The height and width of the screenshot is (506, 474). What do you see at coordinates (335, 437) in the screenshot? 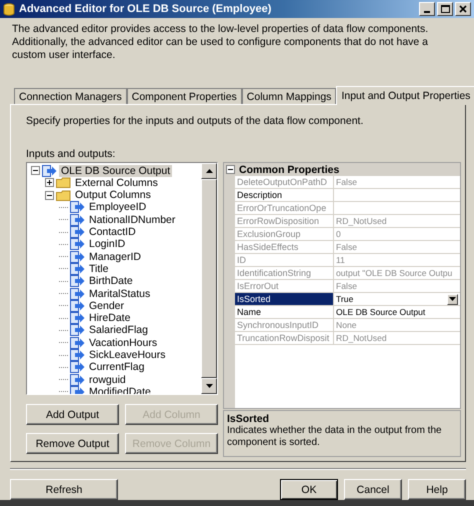
I see `help-text: Indicates whether the data in the output from the component is sorted.` at bounding box center [335, 437].